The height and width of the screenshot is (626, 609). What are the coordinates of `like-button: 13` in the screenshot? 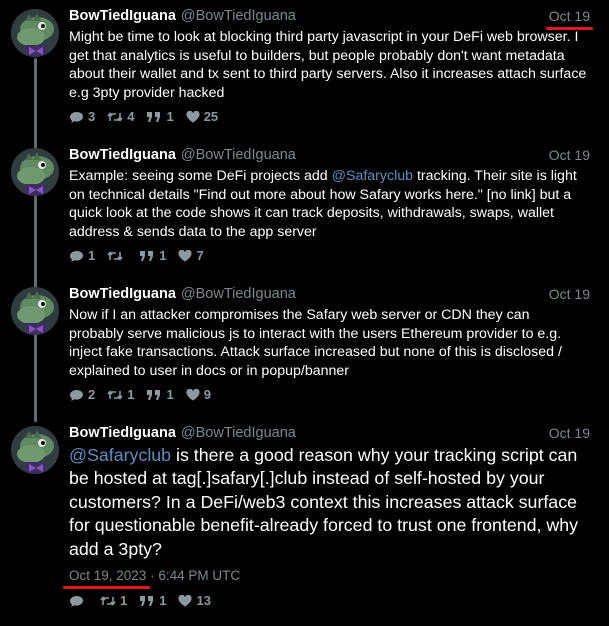 It's located at (194, 601).